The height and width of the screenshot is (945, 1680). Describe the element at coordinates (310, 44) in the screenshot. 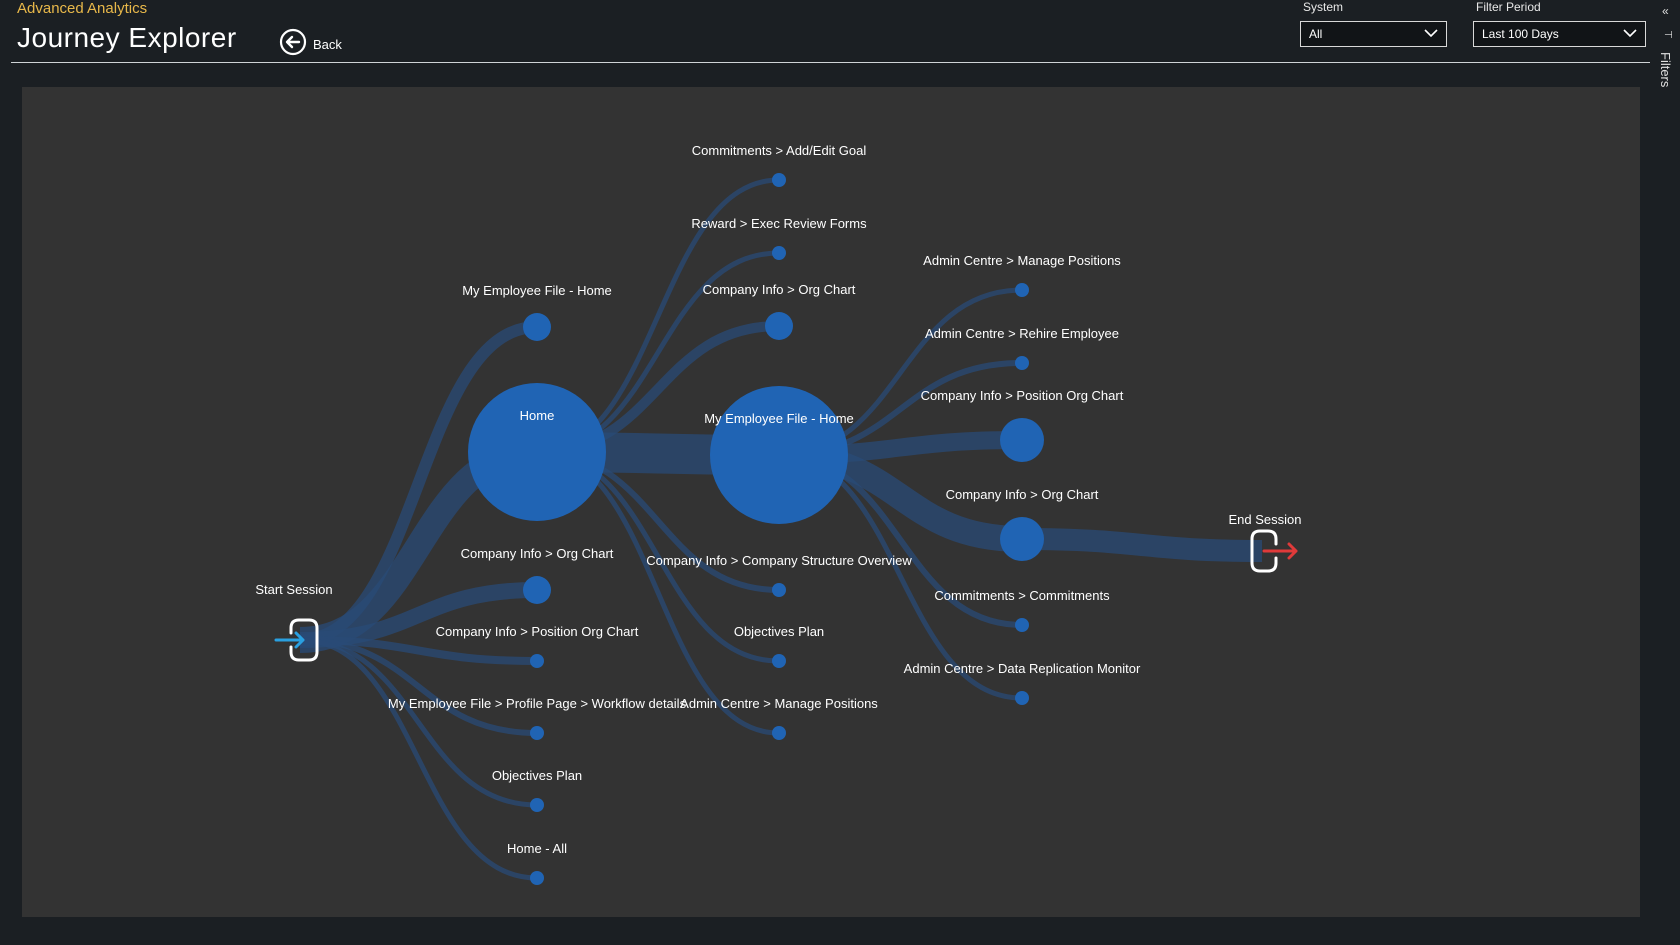

I see `back-button: Back` at that location.